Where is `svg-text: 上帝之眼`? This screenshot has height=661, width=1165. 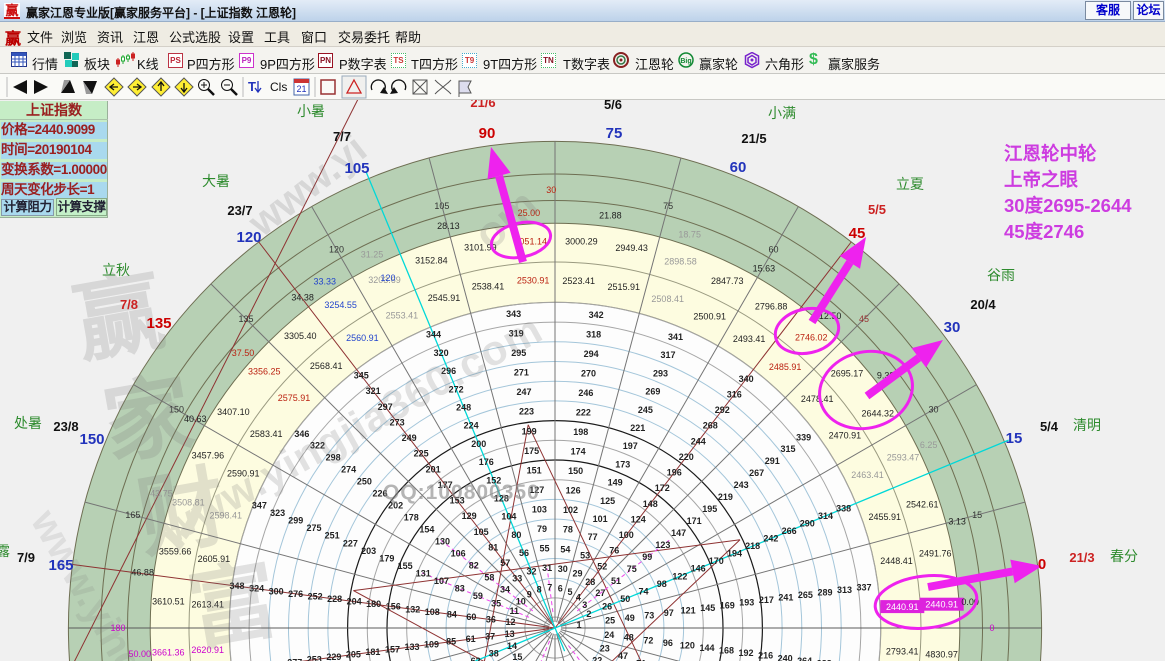 svg-text: 上帝之眼 is located at coordinates (1041, 179).